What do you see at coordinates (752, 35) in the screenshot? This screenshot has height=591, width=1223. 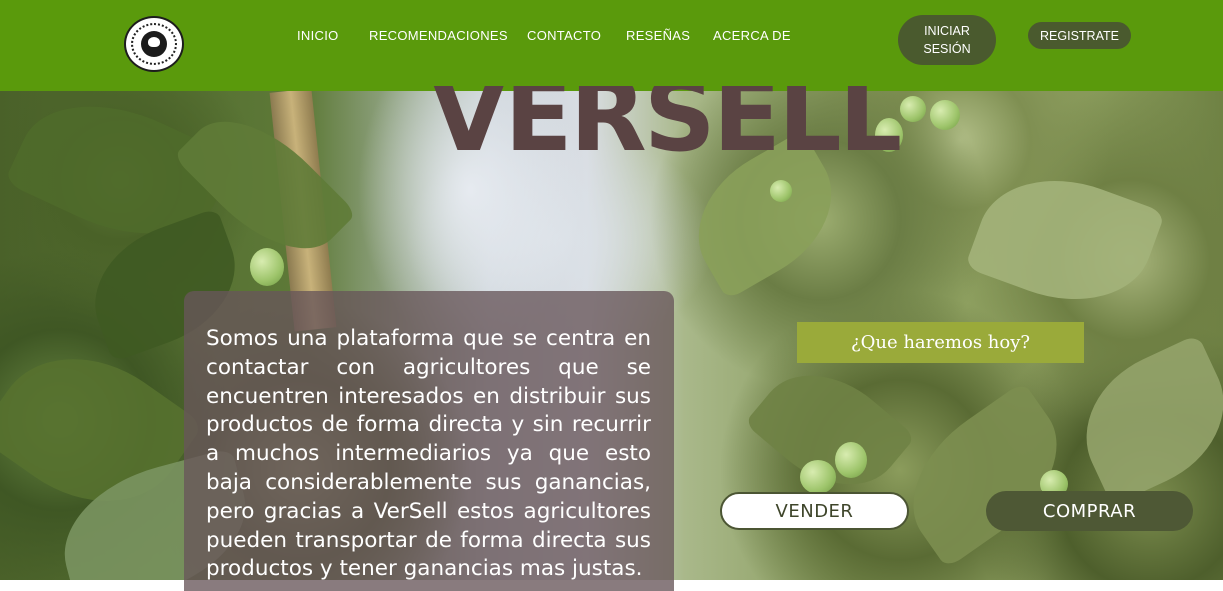 I see `nav-link-acerca-de: ACERCA DE` at bounding box center [752, 35].